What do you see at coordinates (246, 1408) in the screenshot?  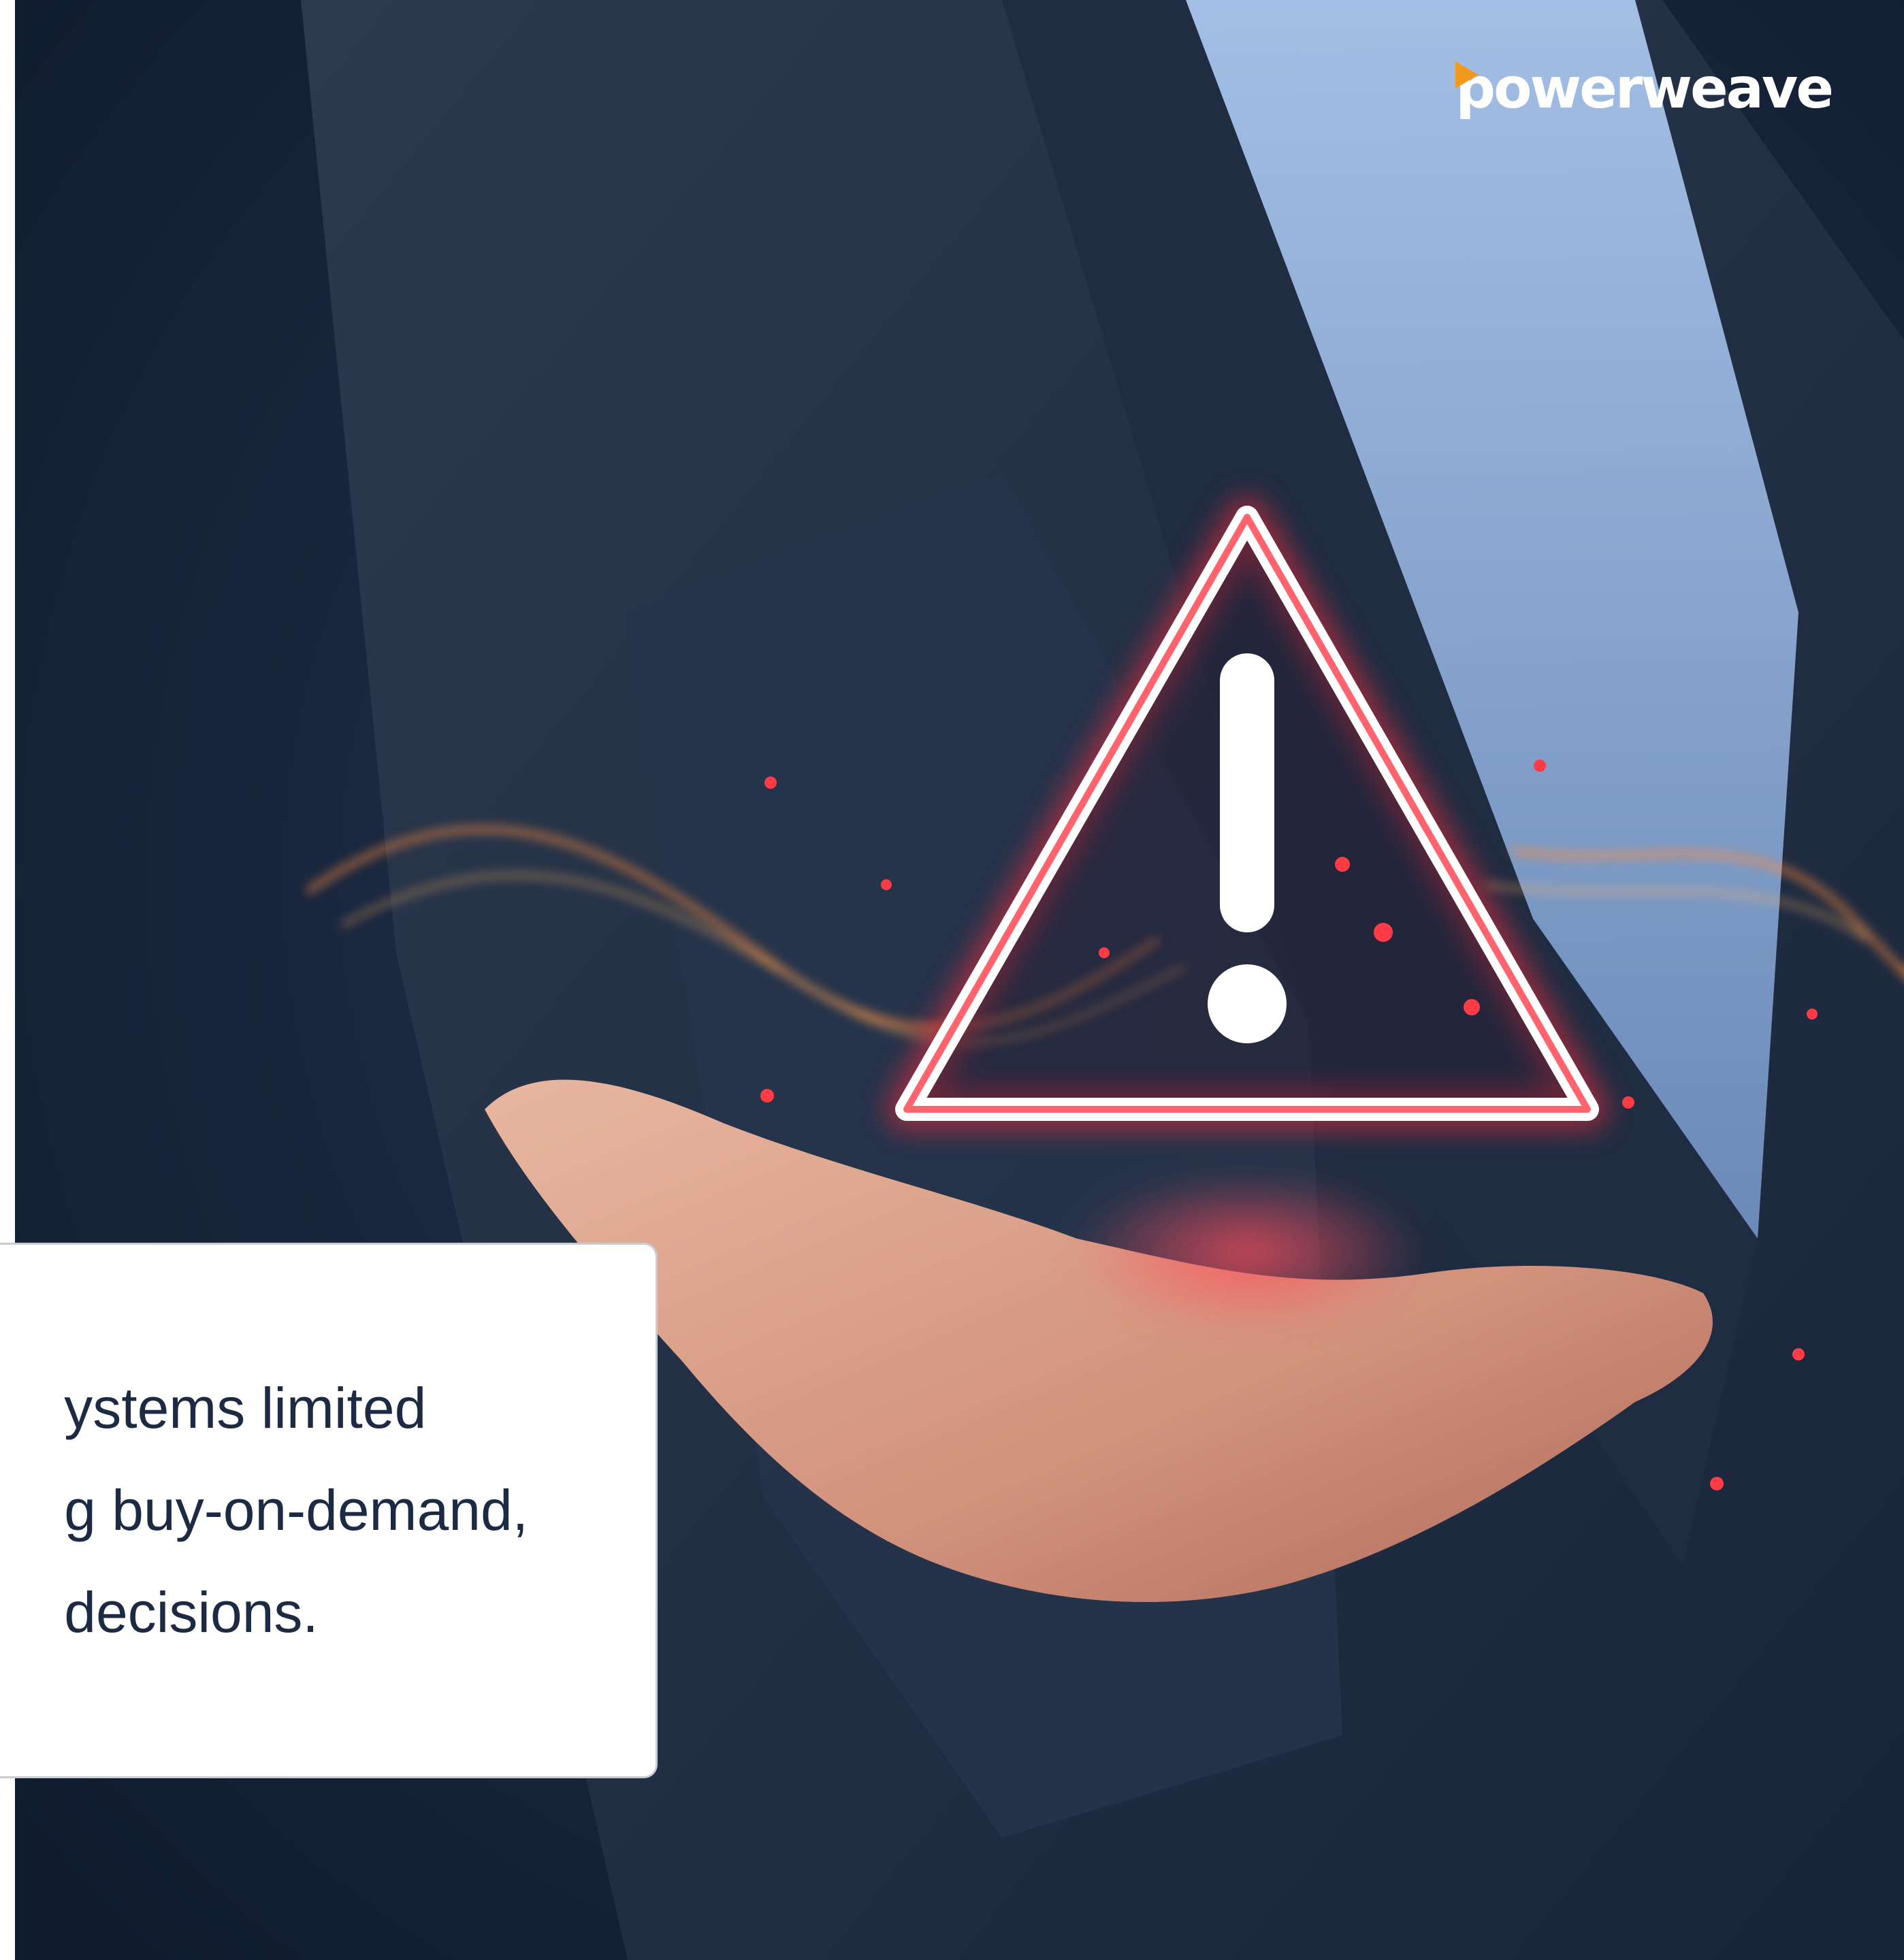 I see `callout-line-1: ystems limited` at bounding box center [246, 1408].